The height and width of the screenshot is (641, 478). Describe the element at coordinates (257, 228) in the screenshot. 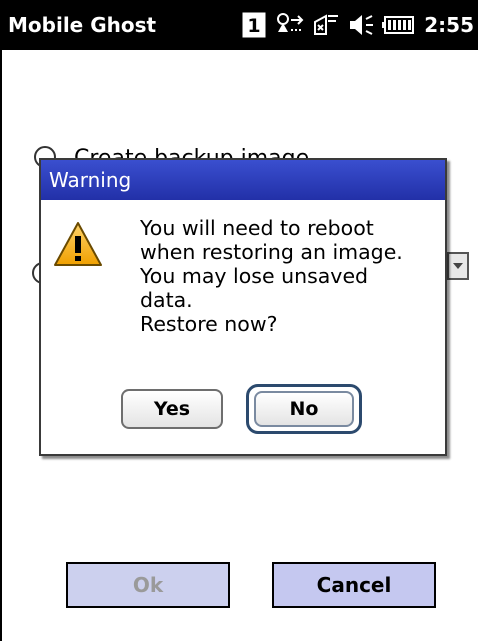

I see `message-line: You will need to reboot` at that location.